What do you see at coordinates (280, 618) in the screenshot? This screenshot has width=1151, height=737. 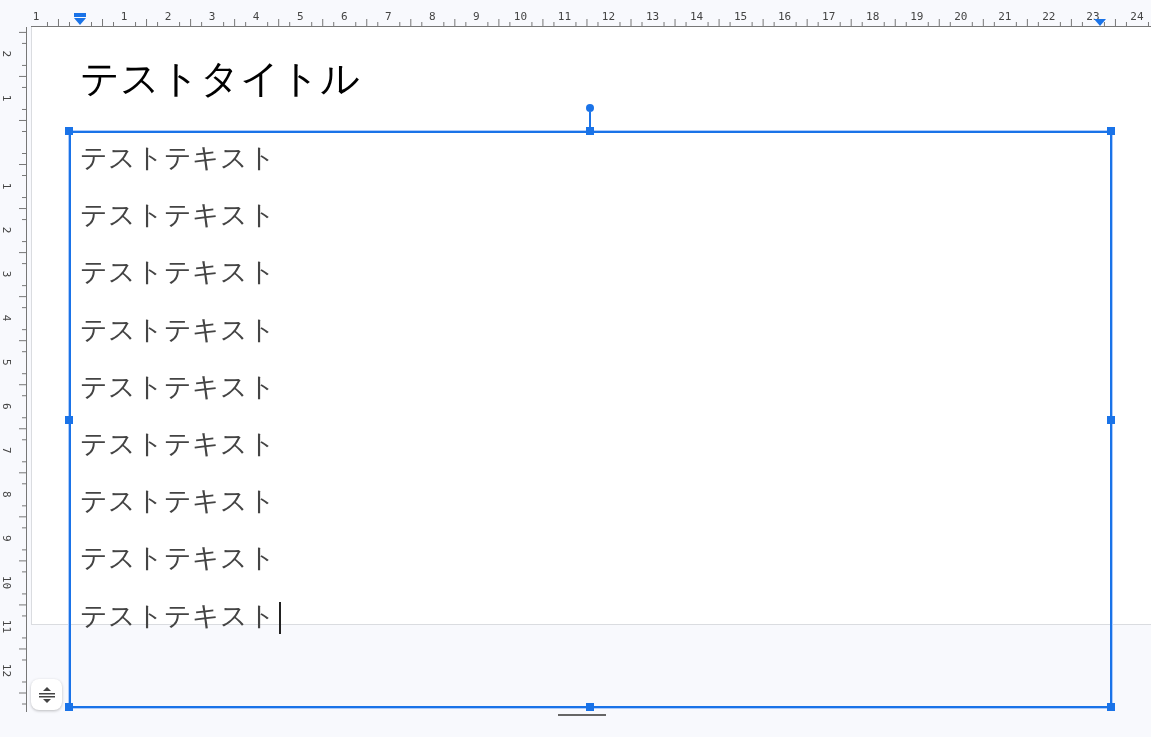 I see `text-cursor` at bounding box center [280, 618].